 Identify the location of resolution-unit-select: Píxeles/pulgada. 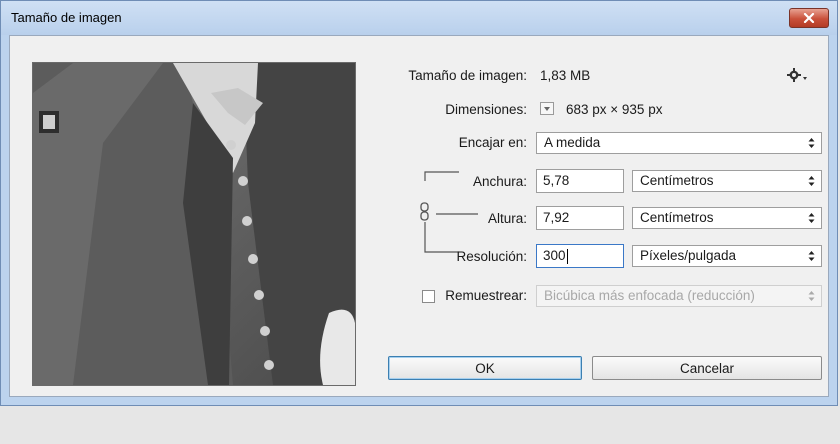
(727, 256).